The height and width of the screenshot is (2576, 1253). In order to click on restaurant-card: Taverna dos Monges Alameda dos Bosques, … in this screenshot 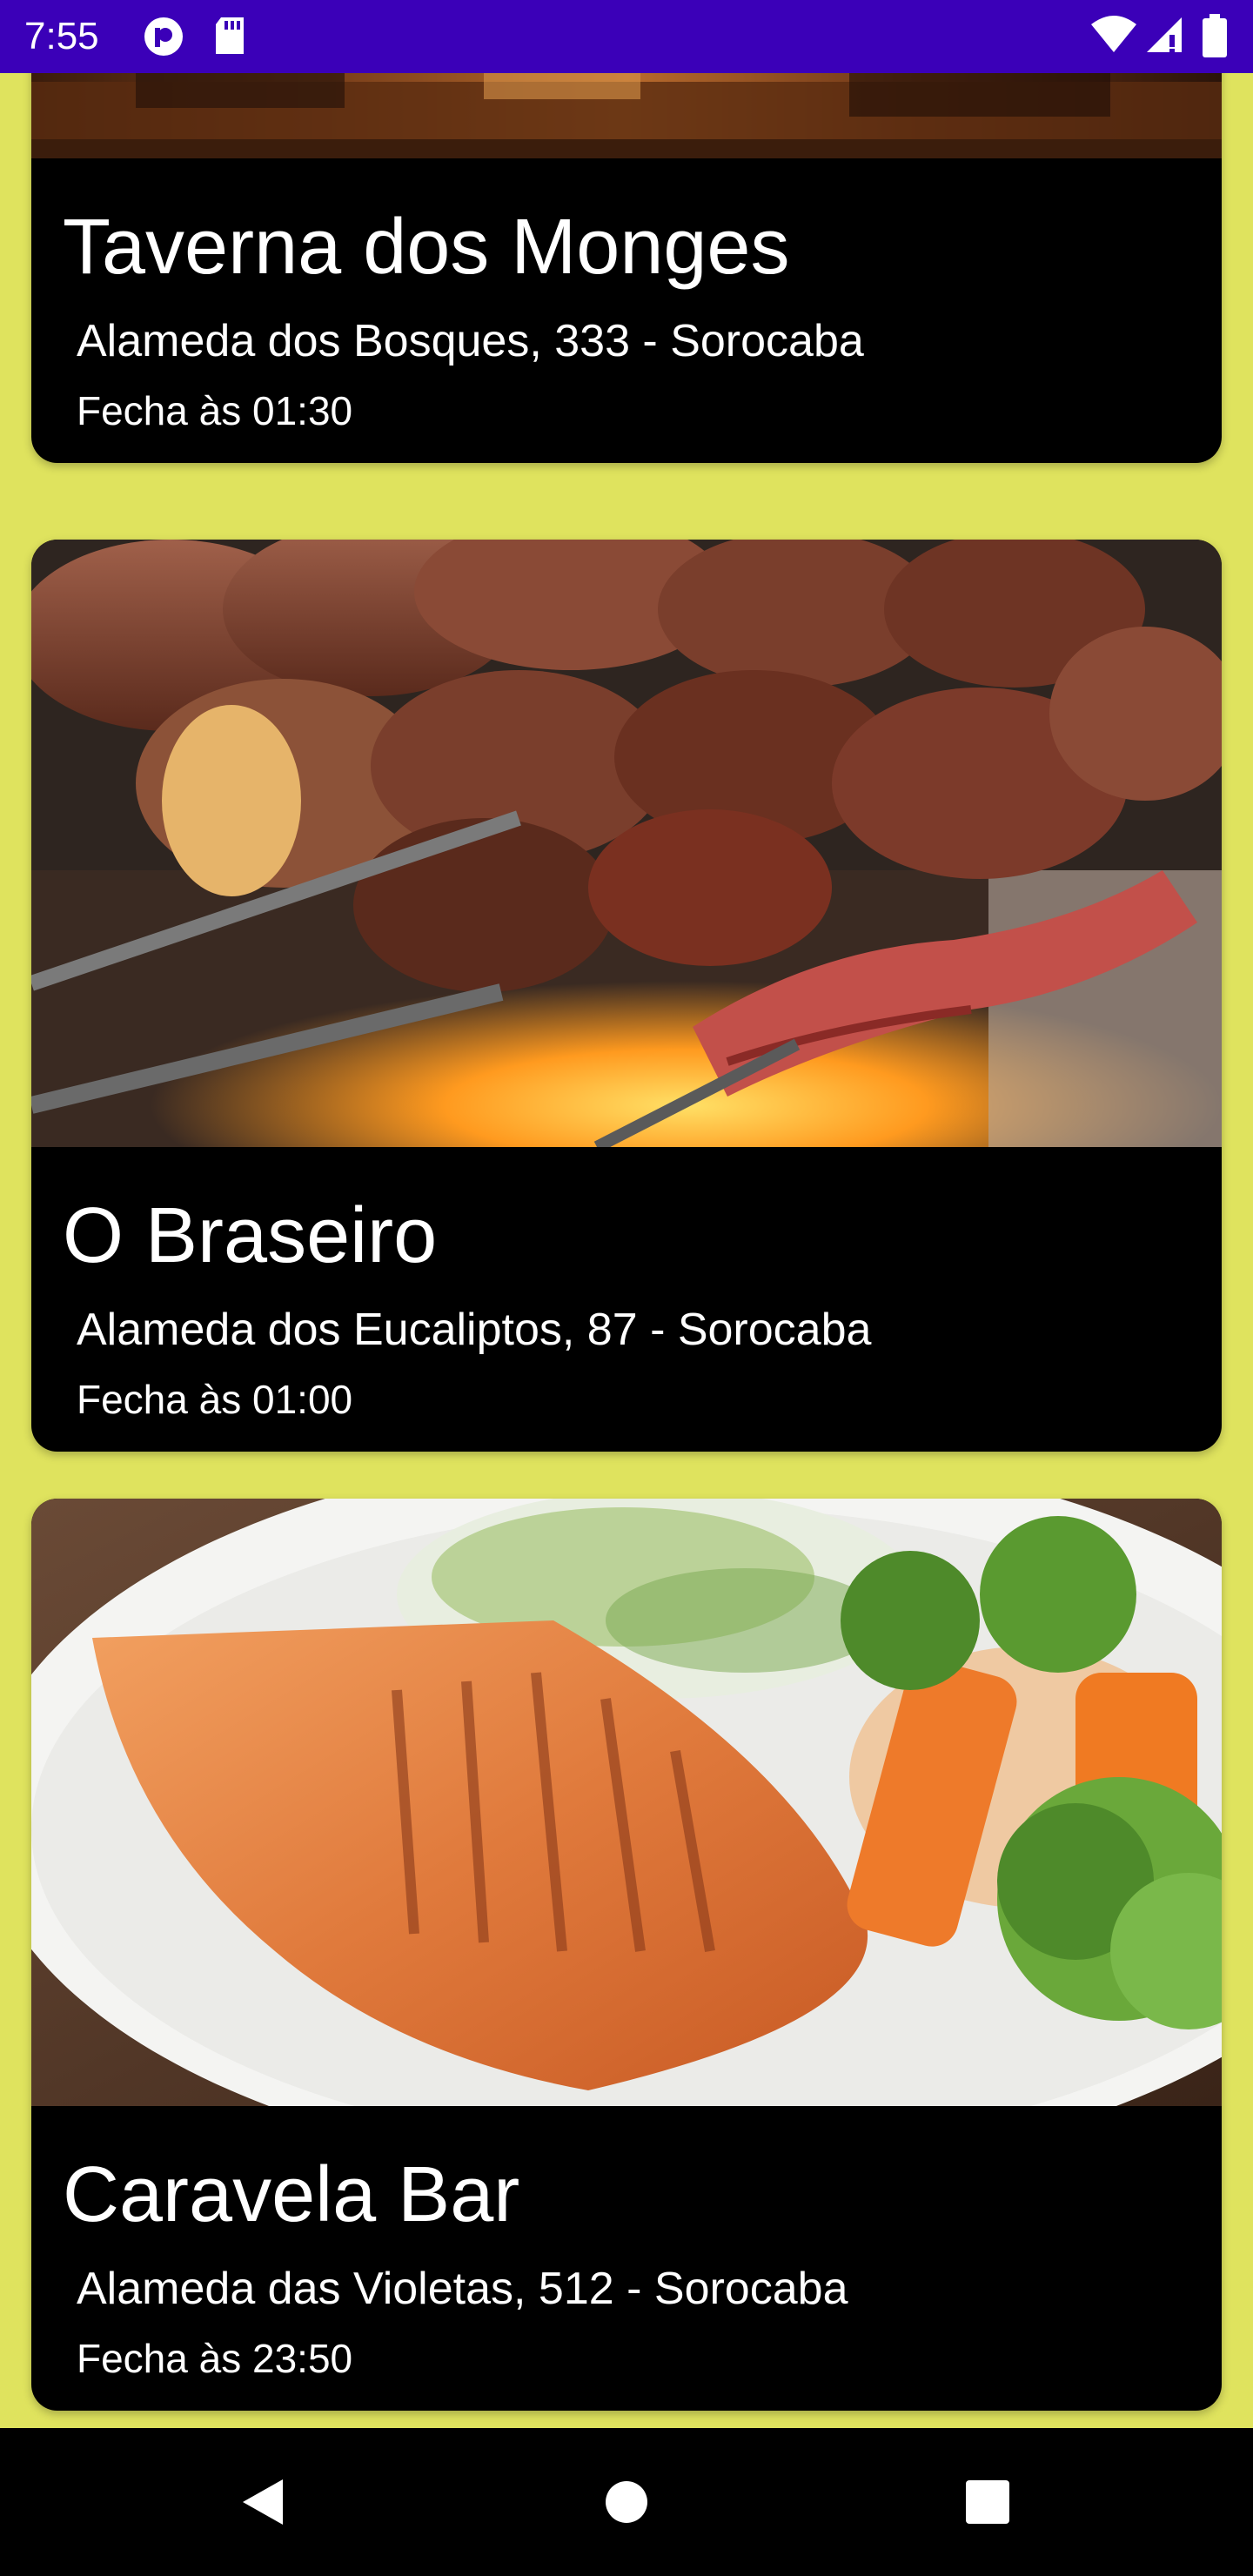, I will do `click(626, 268)`.